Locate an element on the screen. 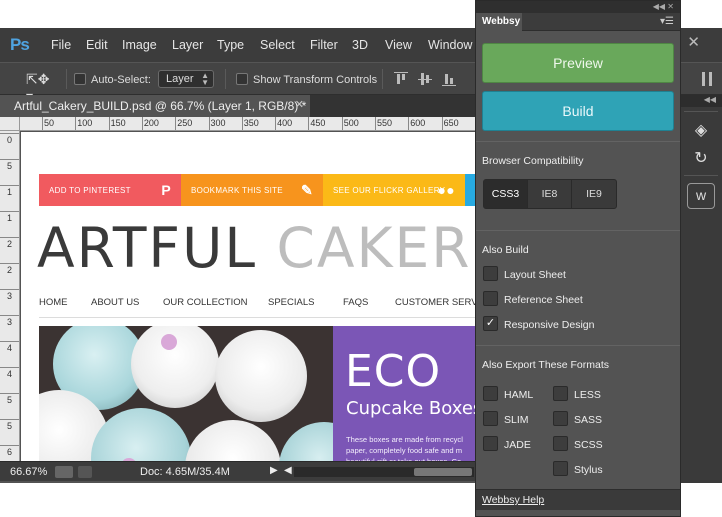 Image resolution: width=722 pixels, height=517 pixels. horizontal-ruler: 50 100 150 200 250 300 350 400 450 500 550 600 650 is located at coordinates (248, 124).